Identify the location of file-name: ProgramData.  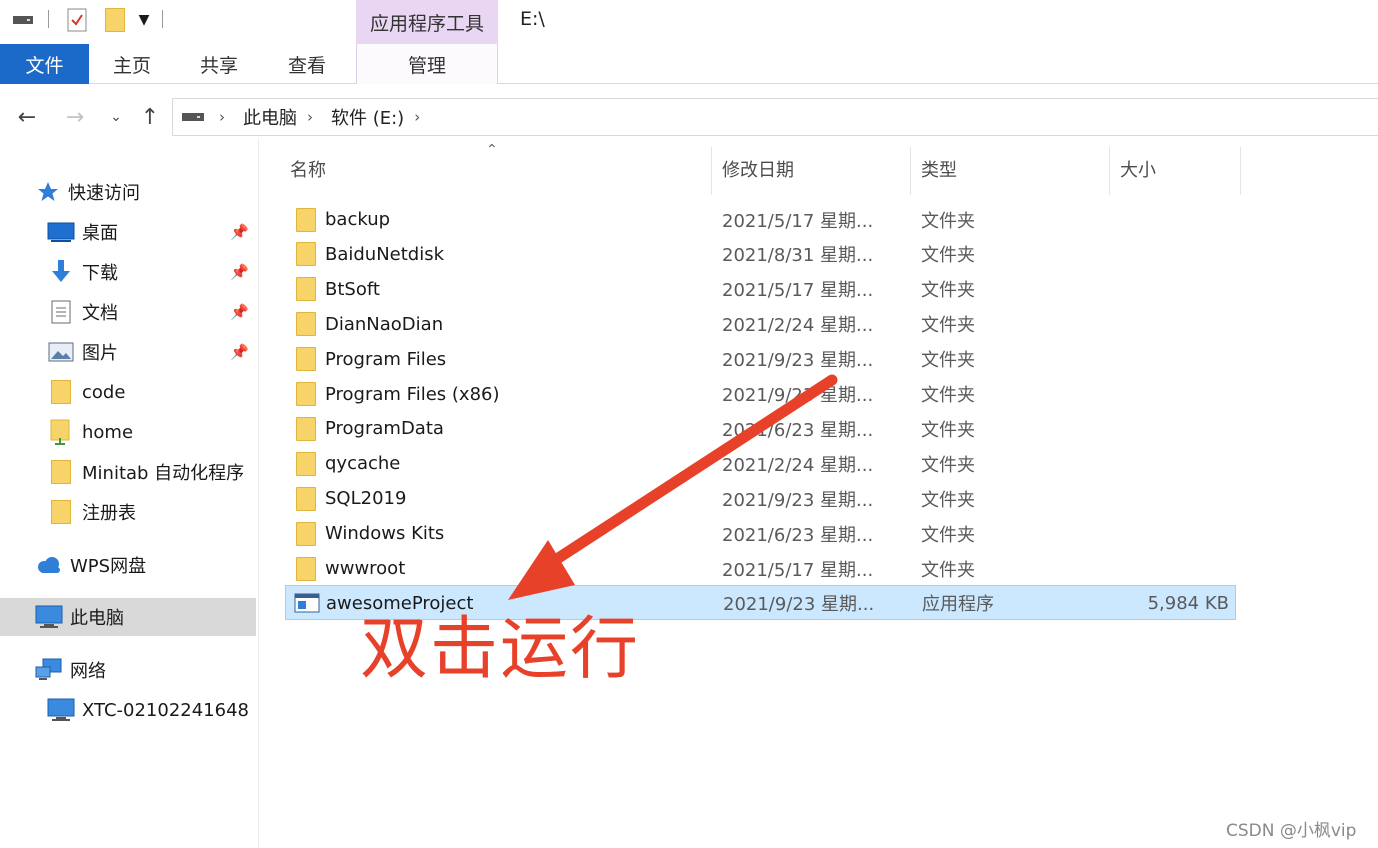
(384, 429).